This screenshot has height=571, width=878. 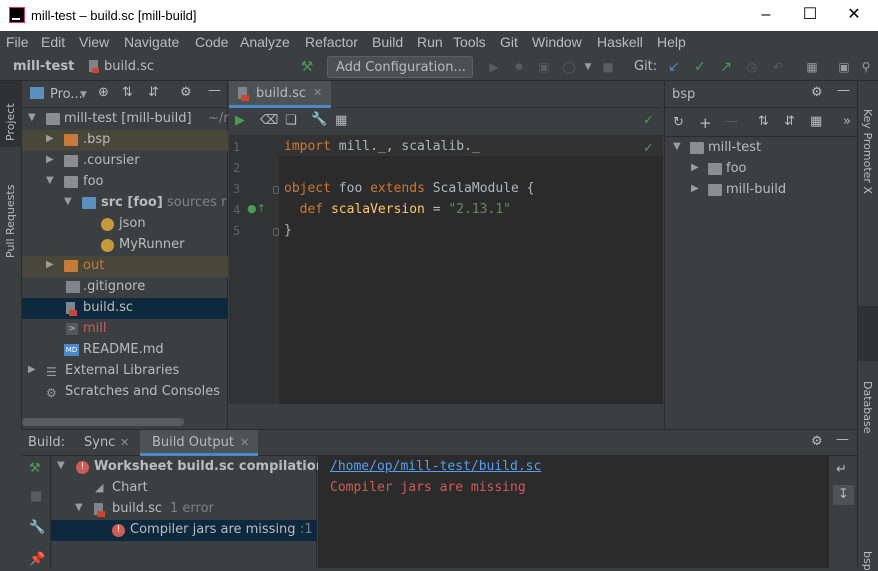 What do you see at coordinates (53, 42) in the screenshot?
I see `menu-edit: Edit` at bounding box center [53, 42].